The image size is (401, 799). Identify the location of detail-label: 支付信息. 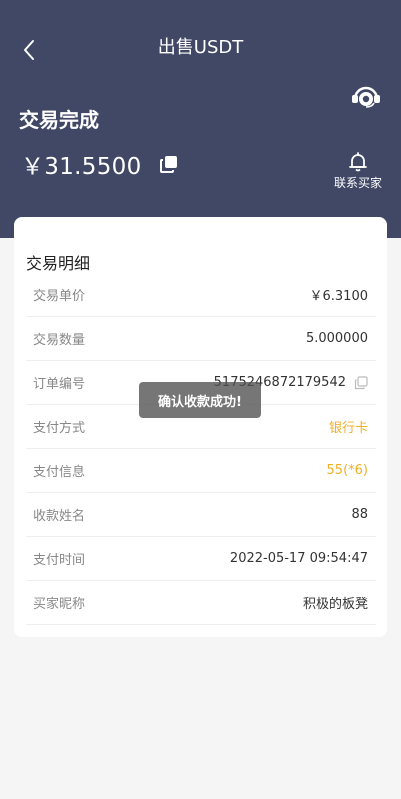
(59, 472).